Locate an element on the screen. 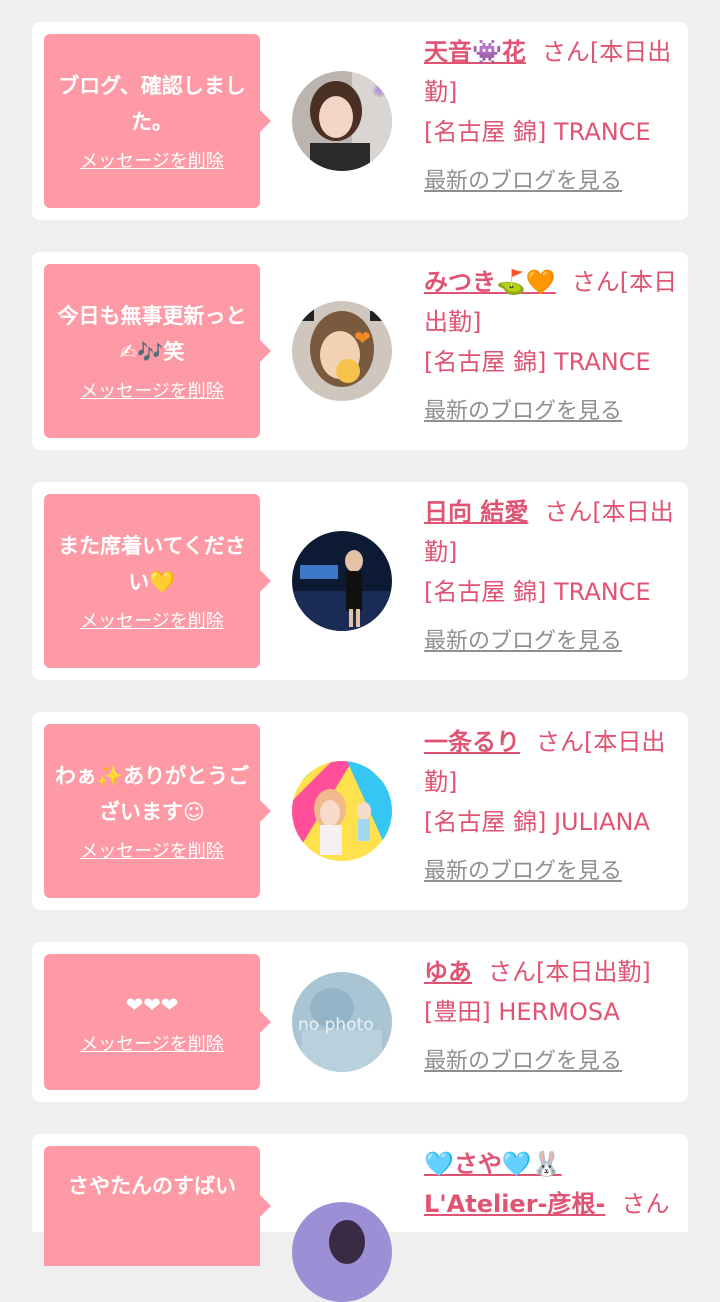 This screenshot has width=720, height=1302. girl-info: 🩵さや🩵🐰 L'Atelier-彦根- さん is located at coordinates (552, 1184).